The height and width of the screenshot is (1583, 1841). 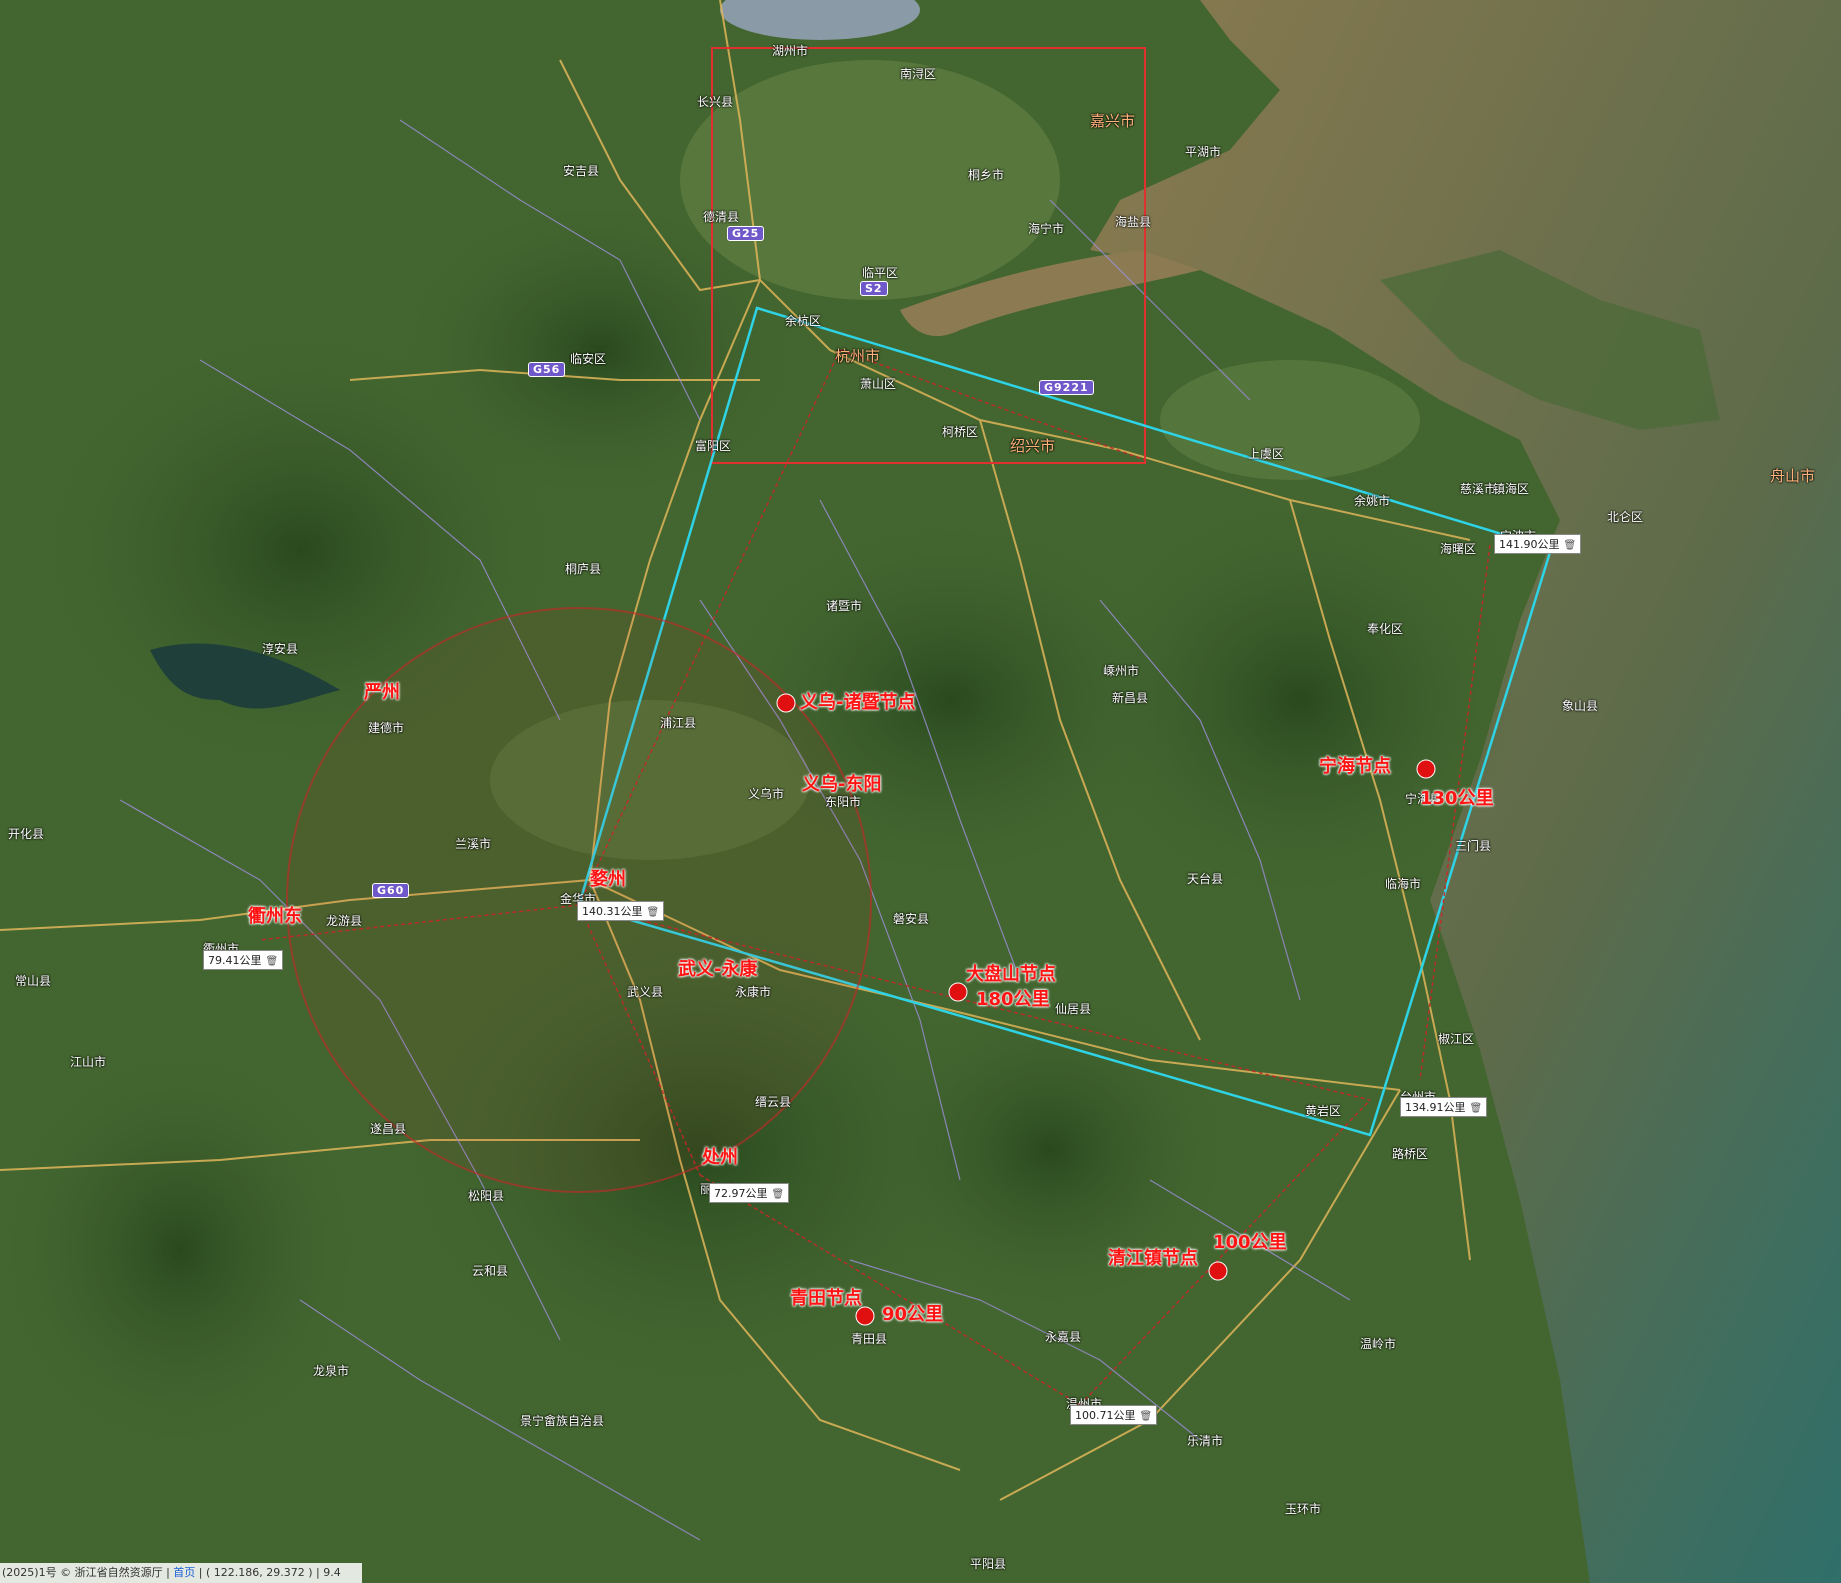 I want to click on place-label: 上虞区, so click(x=1266, y=454).